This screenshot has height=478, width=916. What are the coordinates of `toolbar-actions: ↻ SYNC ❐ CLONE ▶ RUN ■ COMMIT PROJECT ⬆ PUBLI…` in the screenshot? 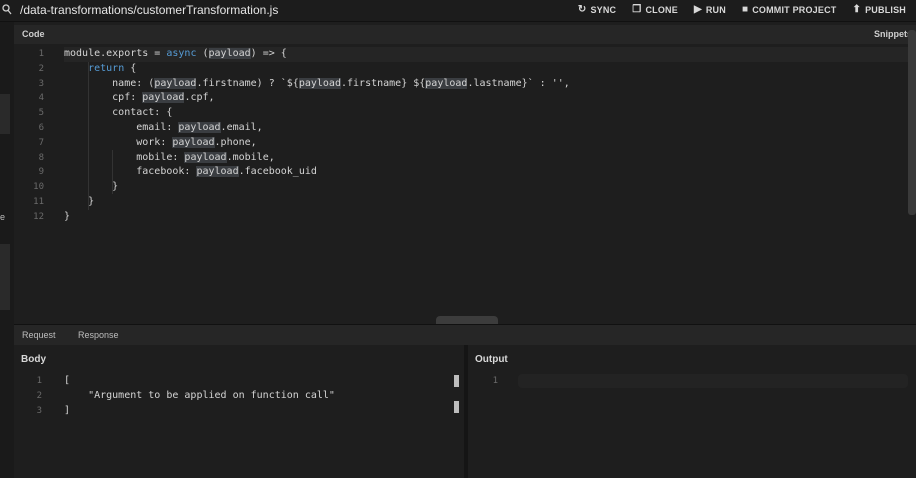 It's located at (742, 10).